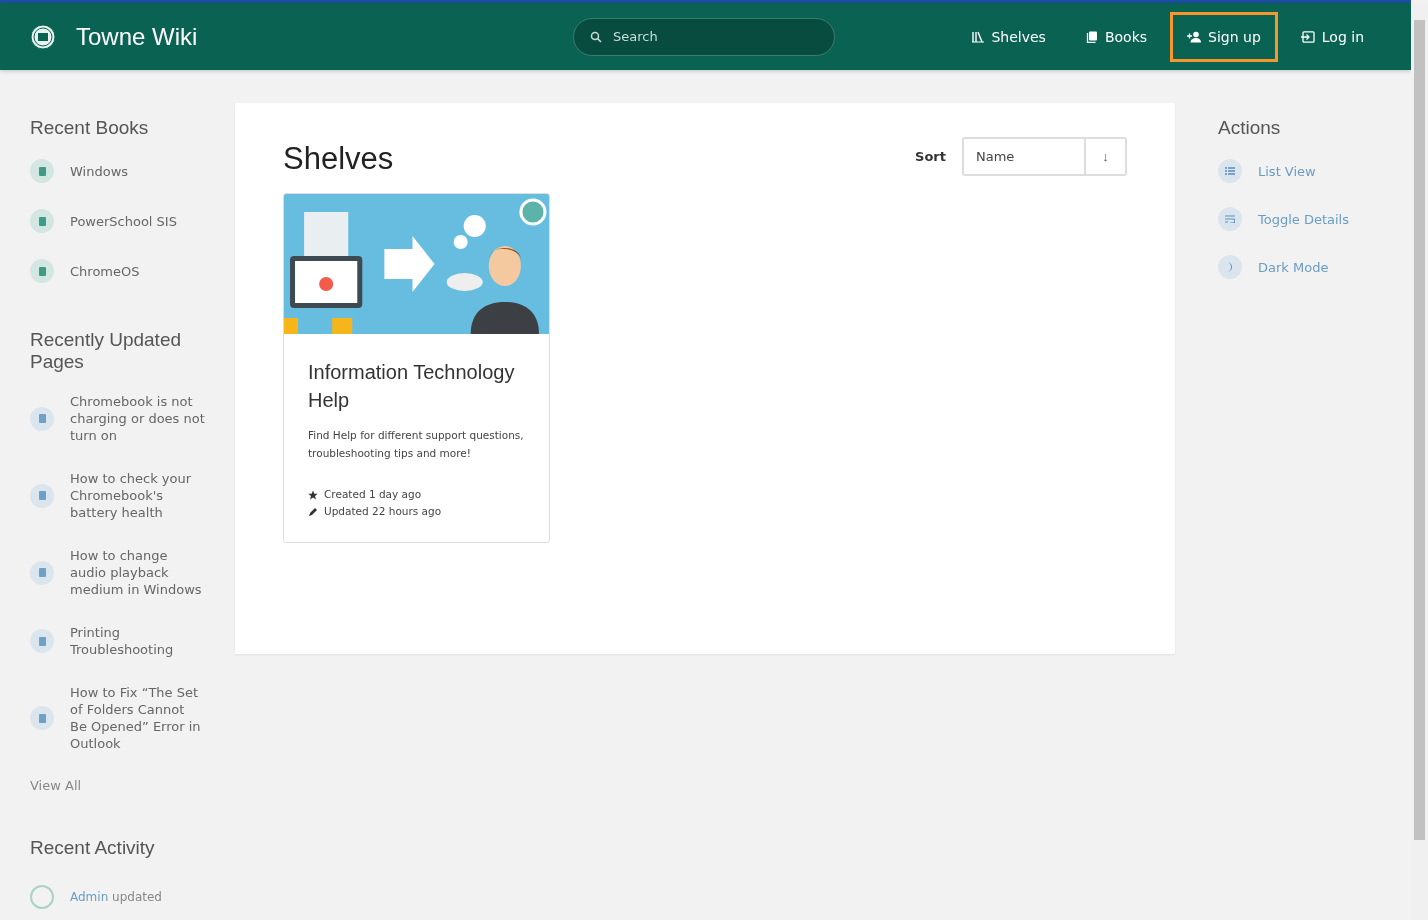 This screenshot has width=1428, height=920. I want to click on sort-dropdown: Name, so click(1025, 156).